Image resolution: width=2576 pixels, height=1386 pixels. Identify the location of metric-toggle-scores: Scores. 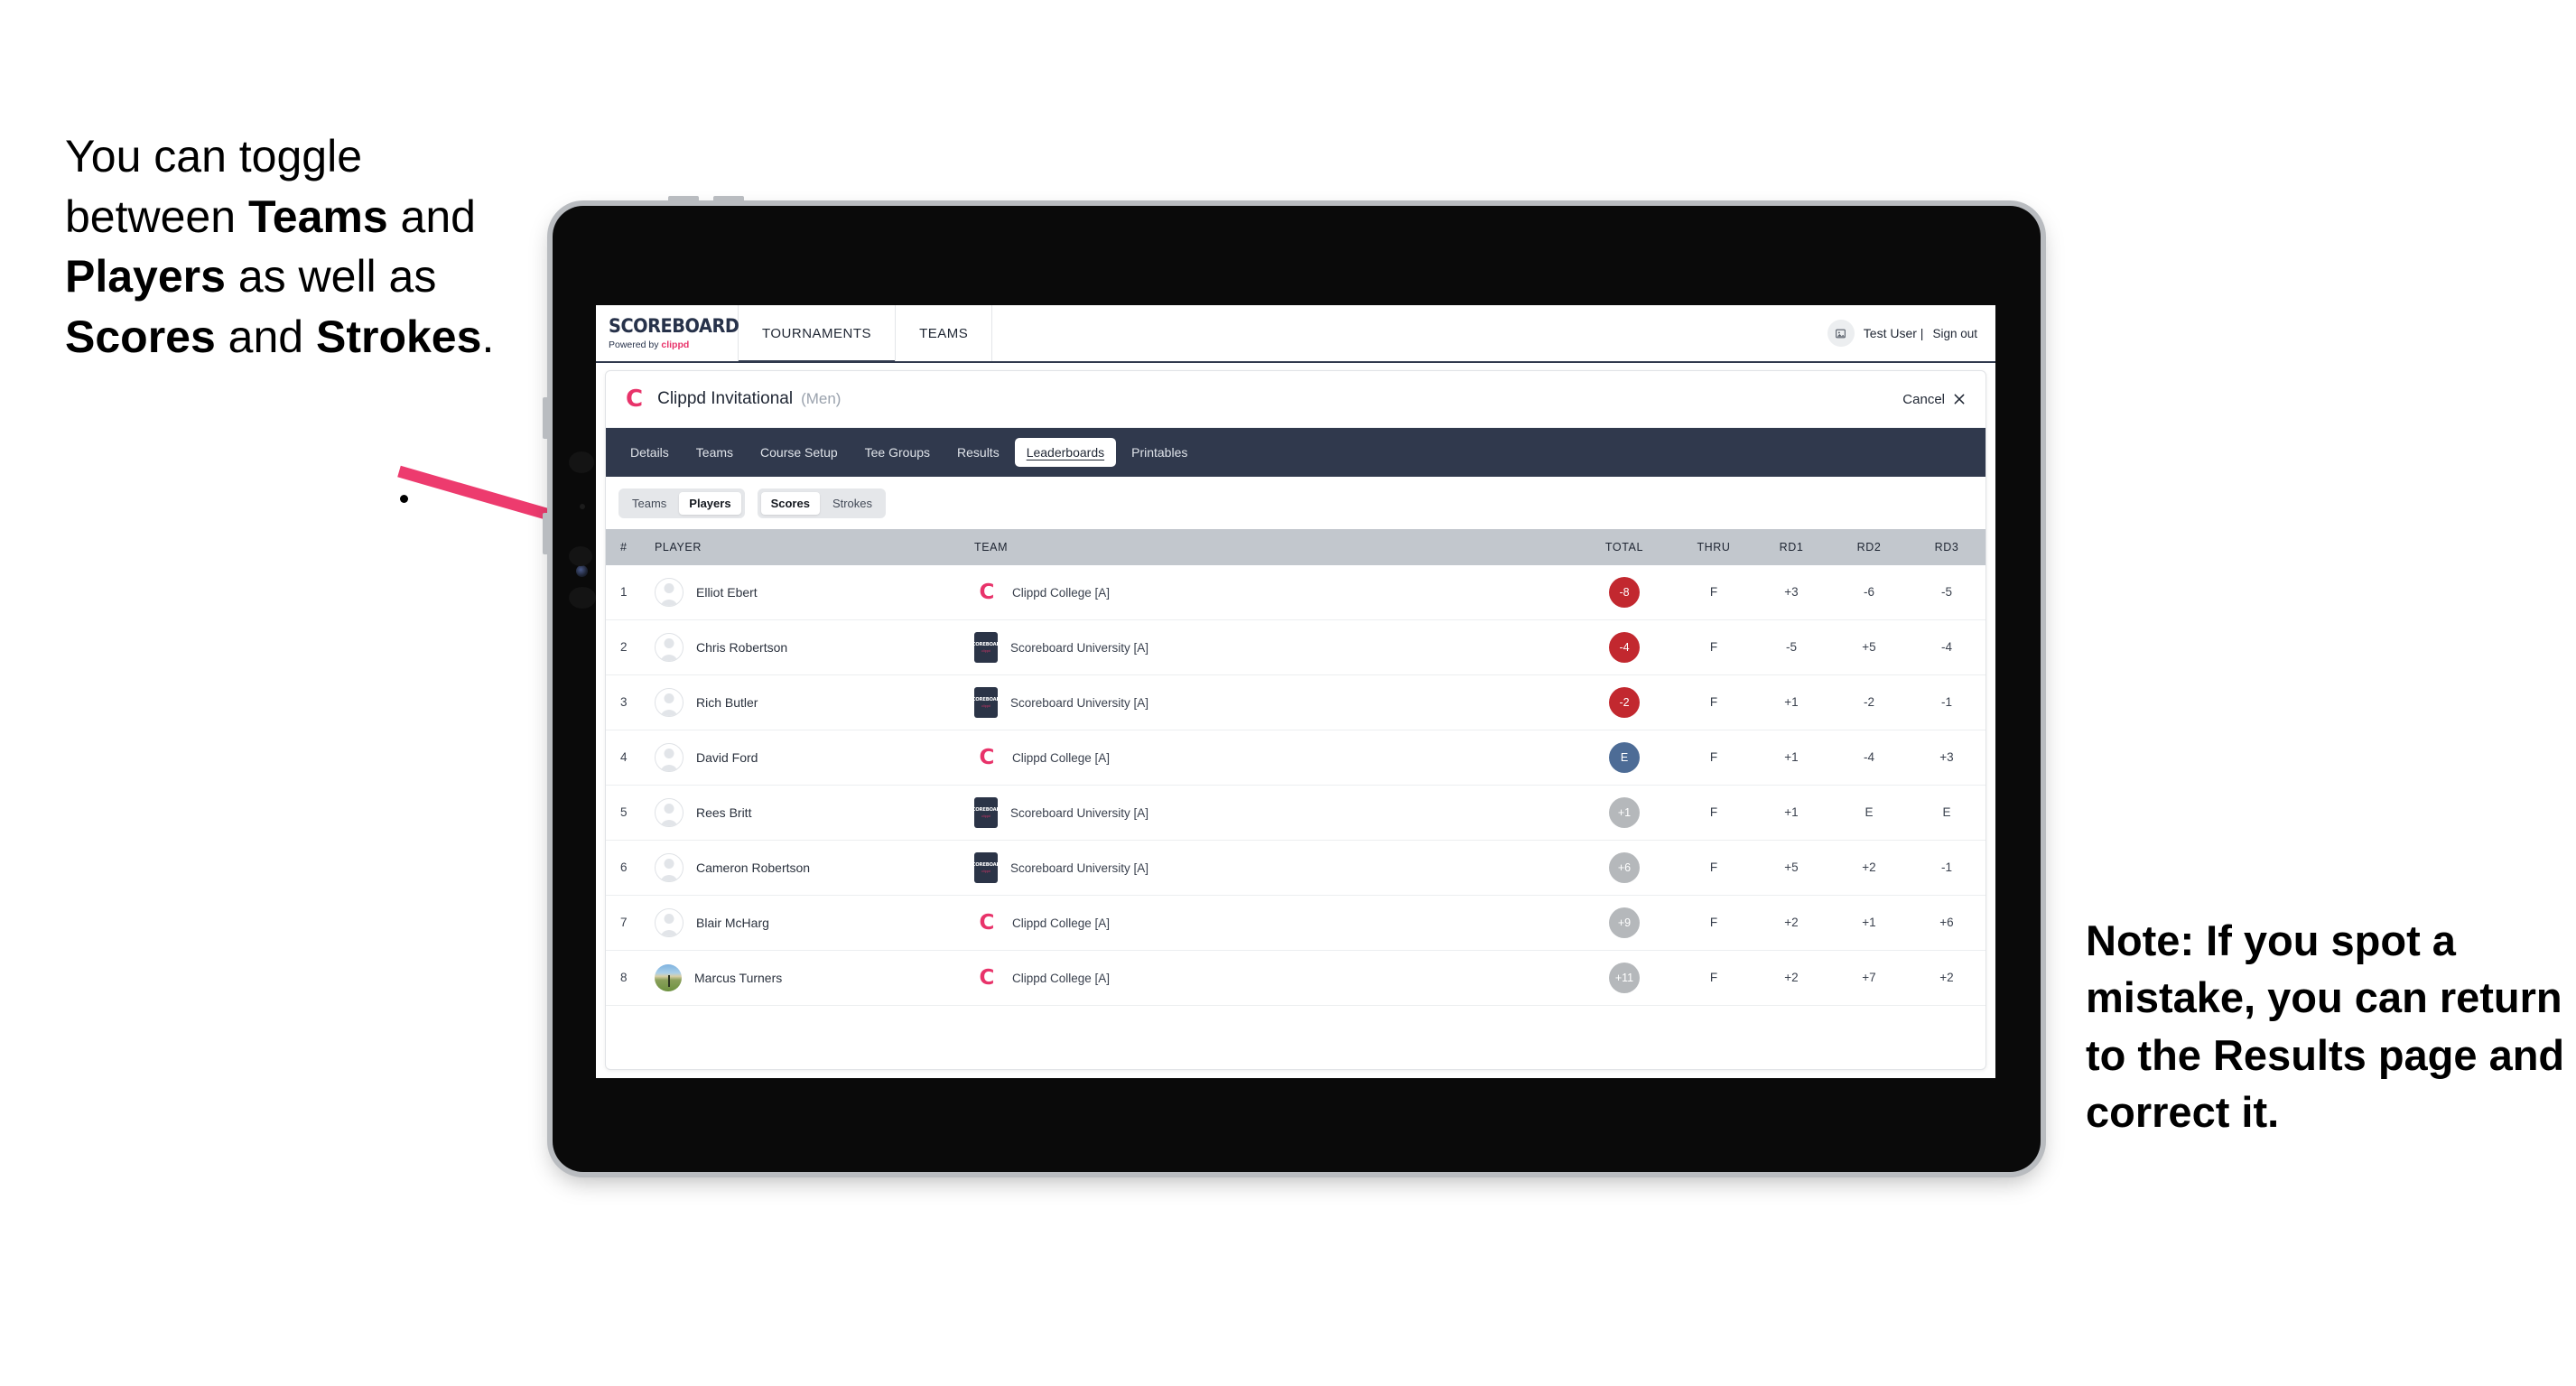
(790, 503).